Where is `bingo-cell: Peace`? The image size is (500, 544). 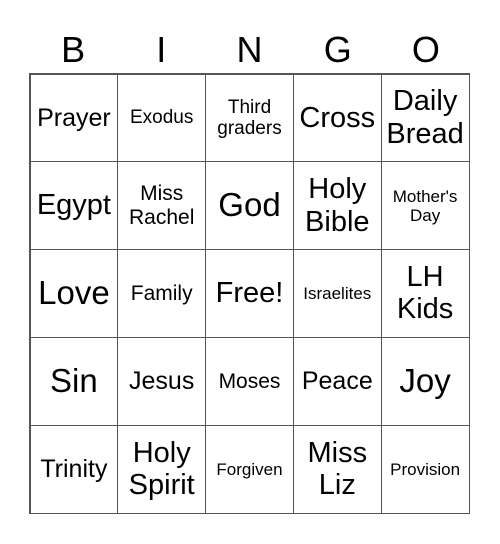
bingo-cell: Peace is located at coordinates (337, 381).